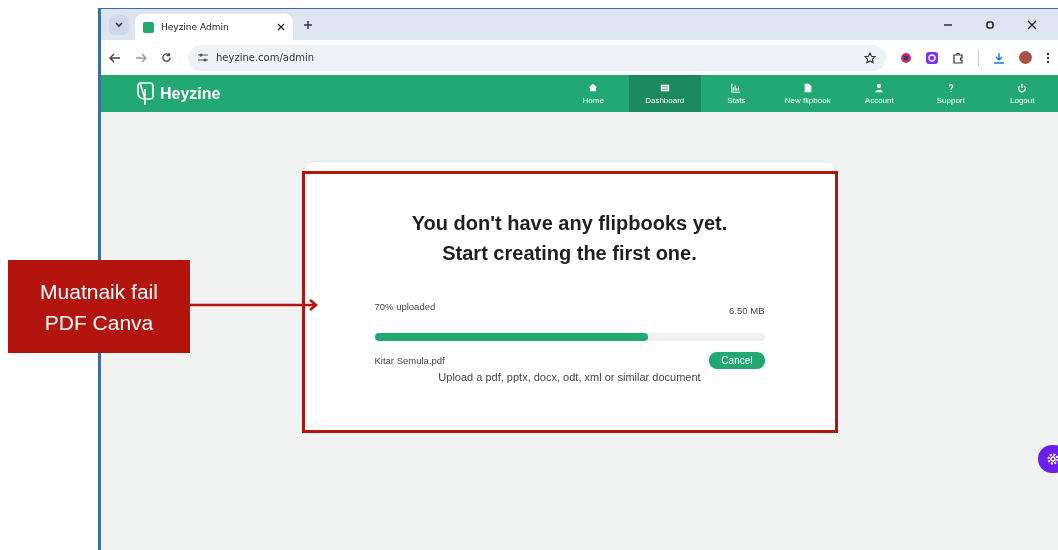 Image resolution: width=1058 pixels, height=550 pixels. I want to click on nav-item: Support, so click(951, 93).